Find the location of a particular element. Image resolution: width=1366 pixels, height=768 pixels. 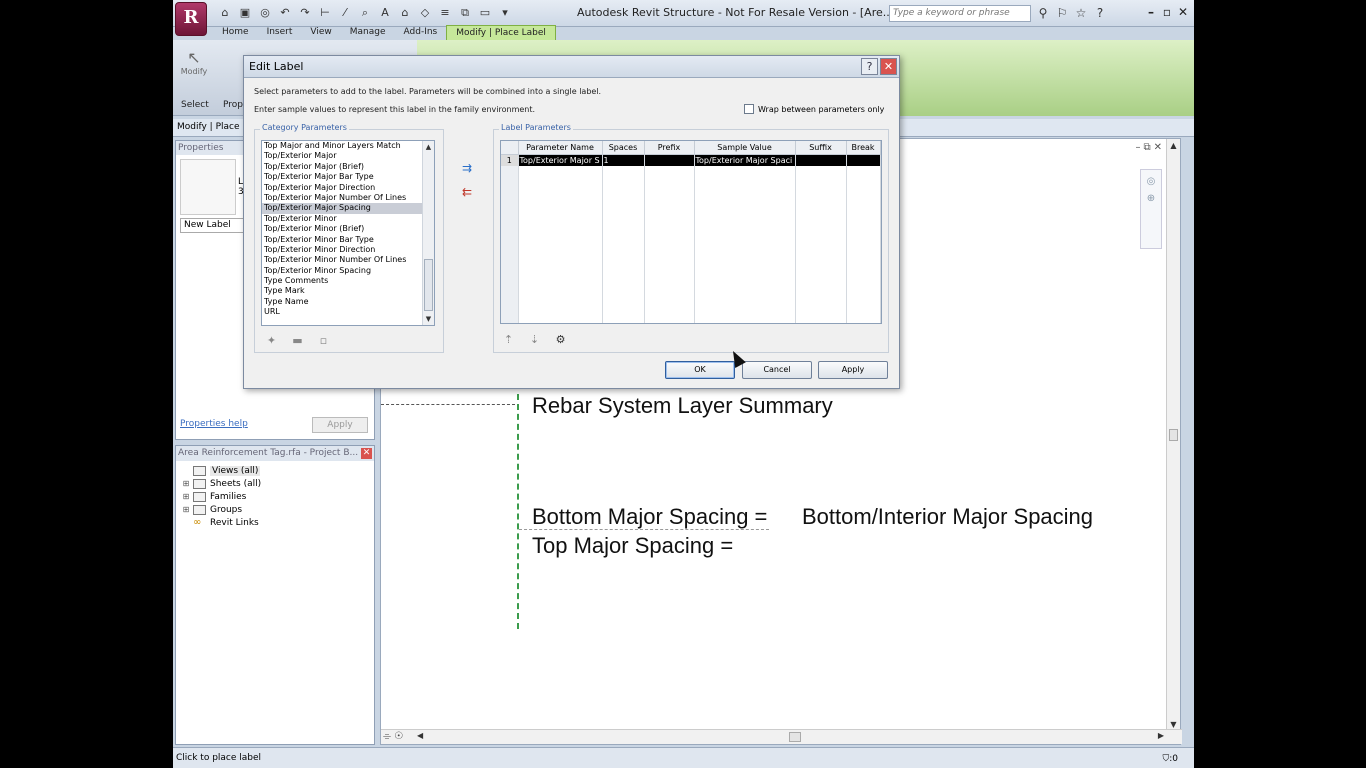

delete-parameter-icon: ▫ is located at coordinates (323, 340).